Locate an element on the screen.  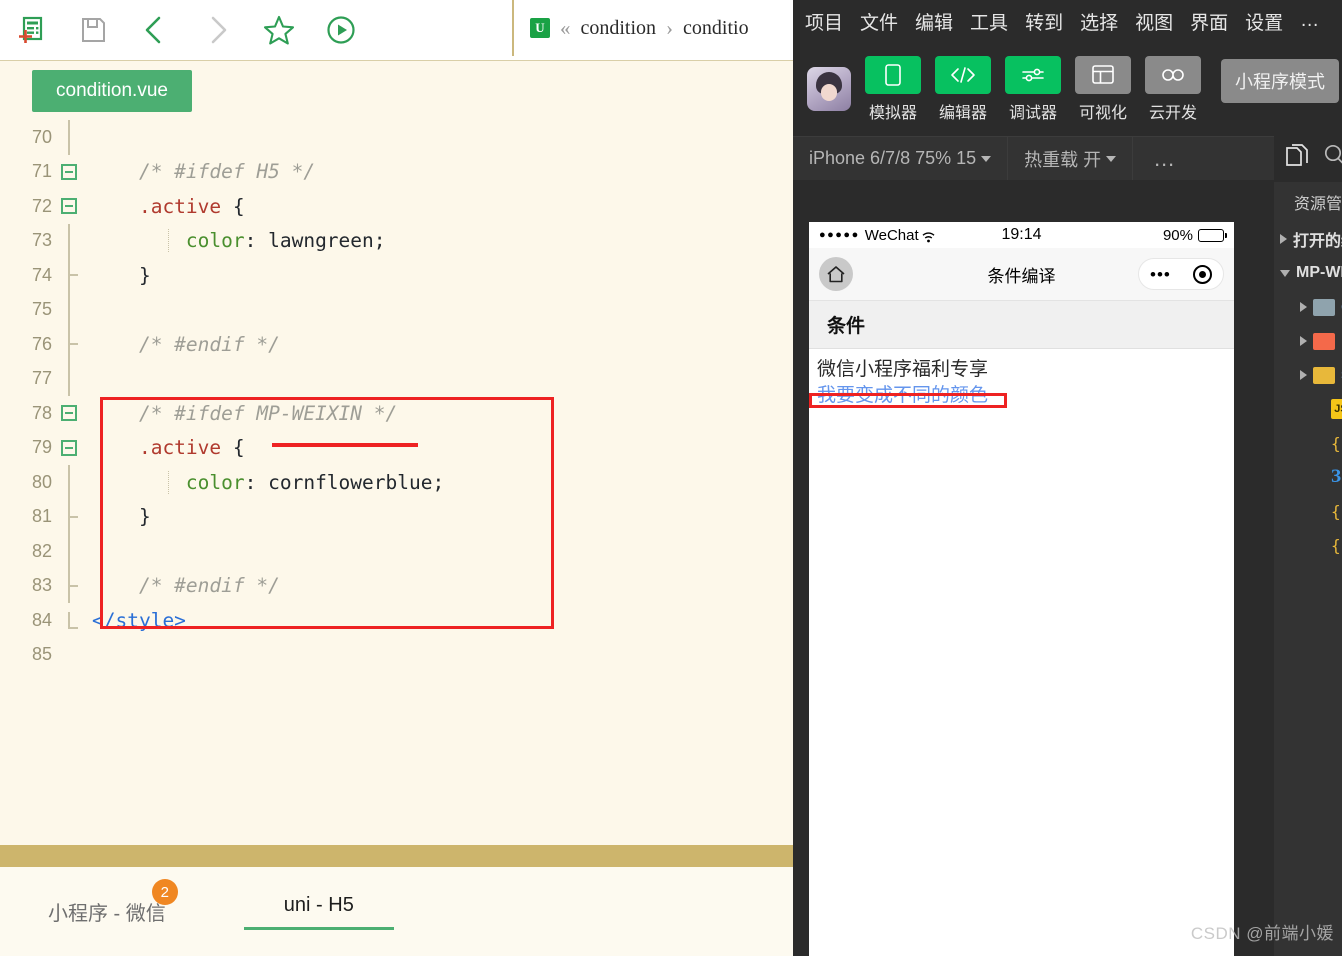
target-icon is located at coordinates (1202, 274).